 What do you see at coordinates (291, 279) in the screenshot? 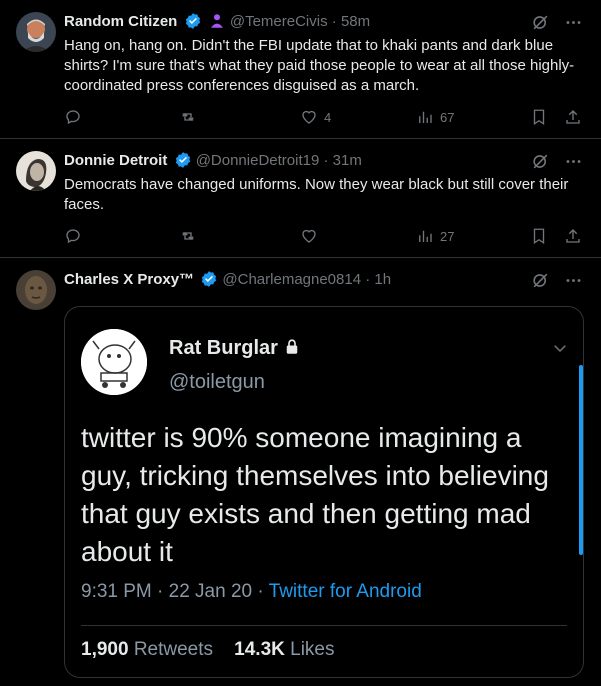
I see `author-handle: @Charlemagne0814` at bounding box center [291, 279].